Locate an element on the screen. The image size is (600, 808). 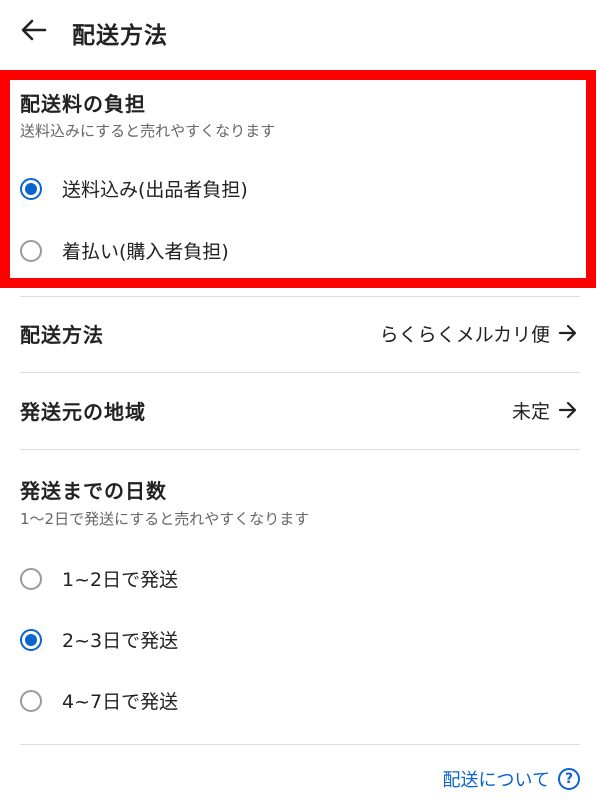
origin-region-value: 未定 is located at coordinates (530, 411).